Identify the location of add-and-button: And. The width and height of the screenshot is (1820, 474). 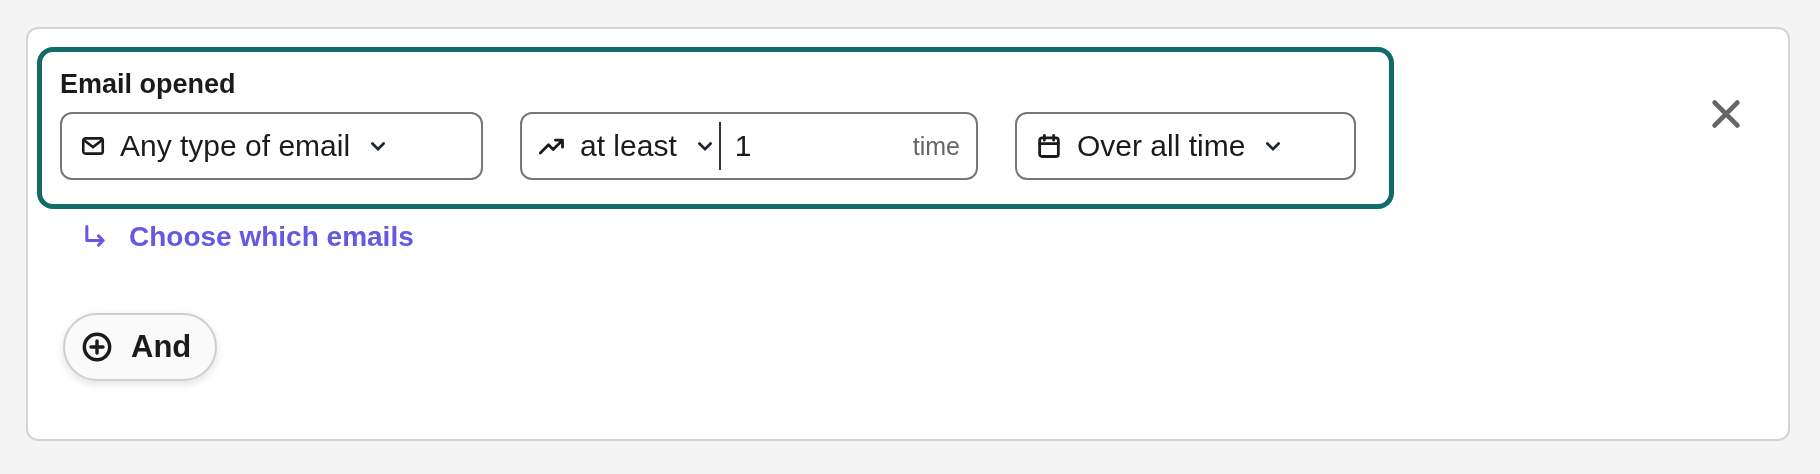
(140, 347).